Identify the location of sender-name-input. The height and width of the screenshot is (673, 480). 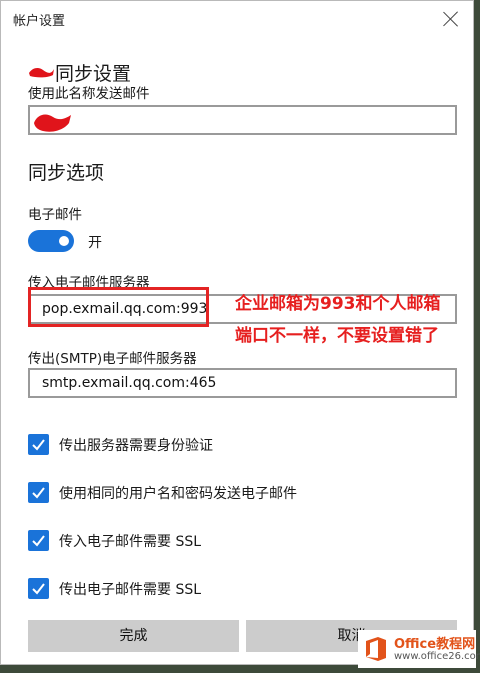
(242, 120).